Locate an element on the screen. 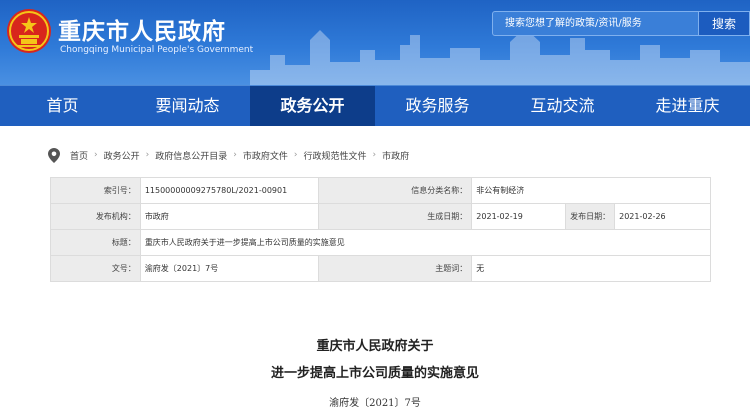  breadcrumb-link-municipal-documents: 市政府文件 is located at coordinates (265, 155).